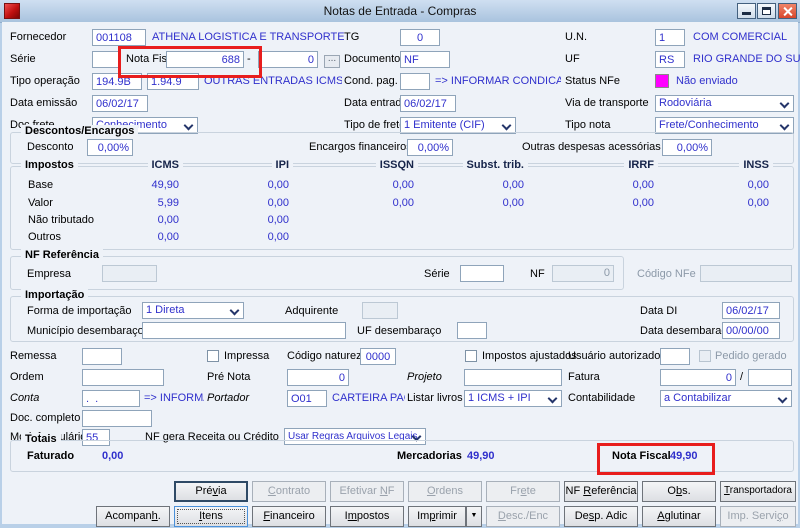 The image size is (800, 528). I want to click on nf-referencia-button: NF Referência, so click(601, 491).